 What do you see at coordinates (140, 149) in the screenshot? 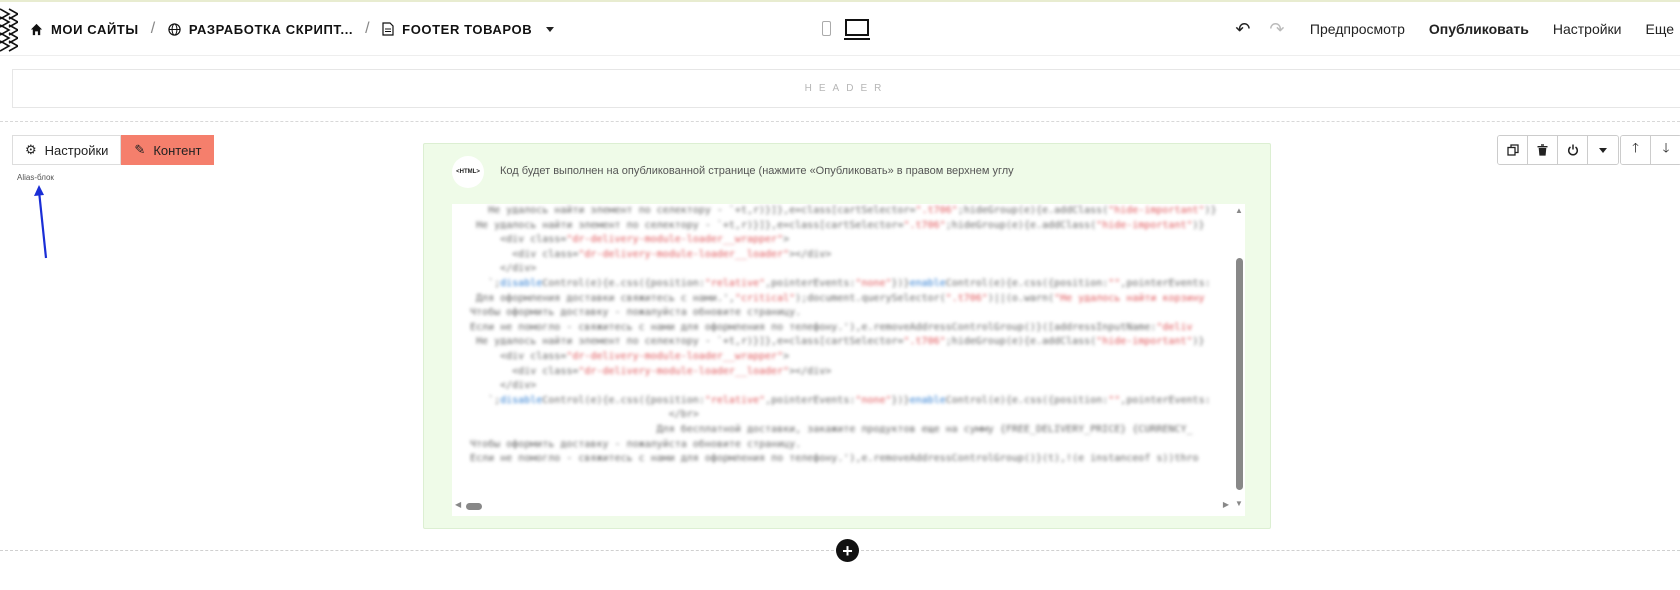
I see `pencil-icon: ✎` at bounding box center [140, 149].